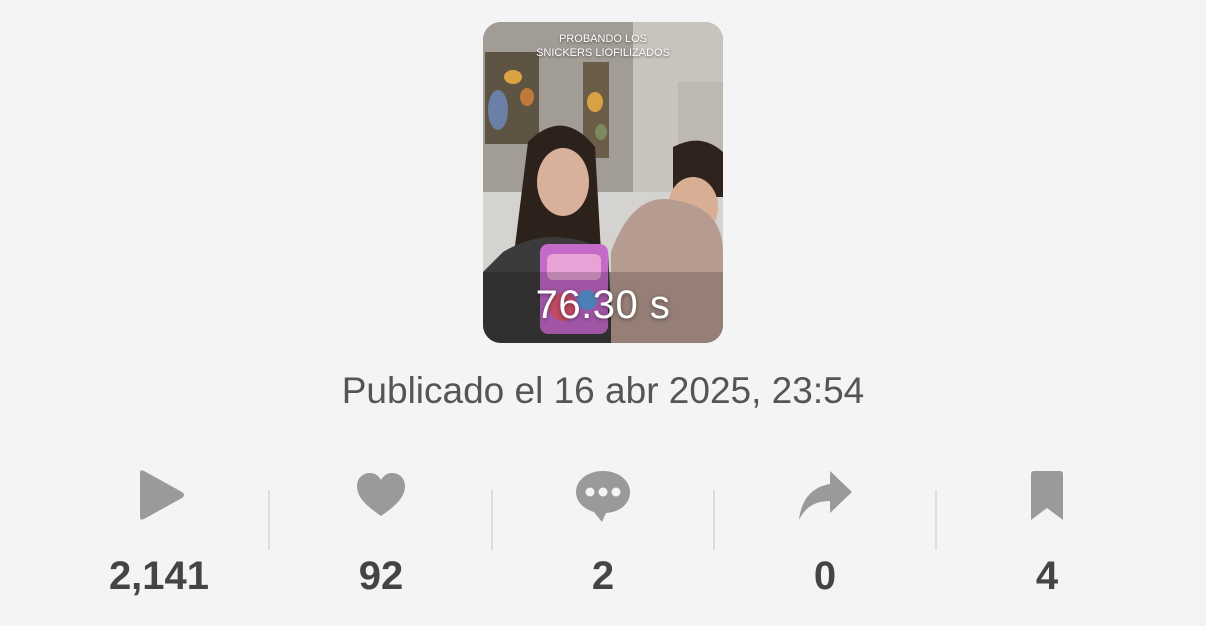  Describe the element at coordinates (603, 496) in the screenshot. I see `comment-icon` at that location.